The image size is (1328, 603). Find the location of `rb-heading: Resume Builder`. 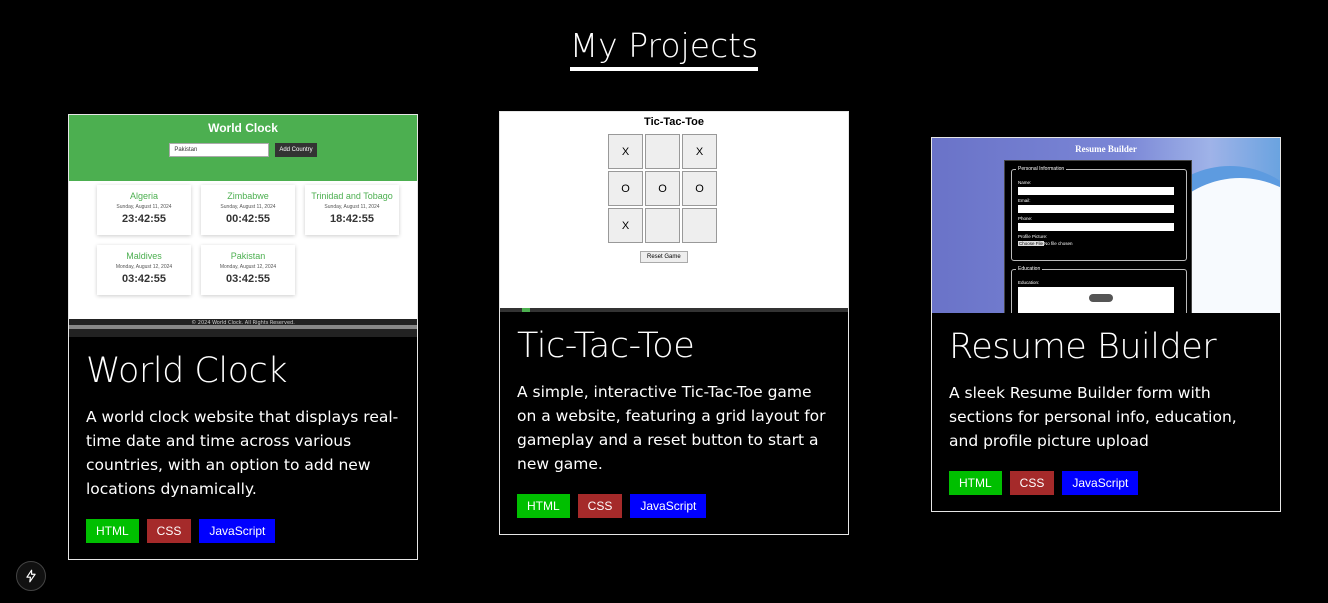

rb-heading: Resume Builder is located at coordinates (1106, 149).